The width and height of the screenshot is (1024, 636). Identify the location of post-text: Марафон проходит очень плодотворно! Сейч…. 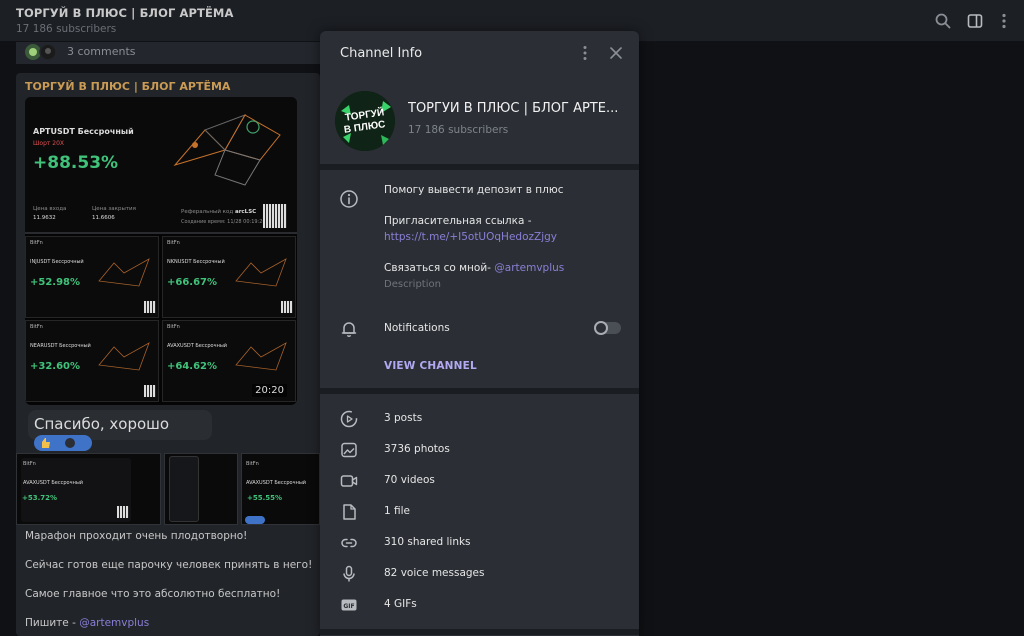
(170, 583).